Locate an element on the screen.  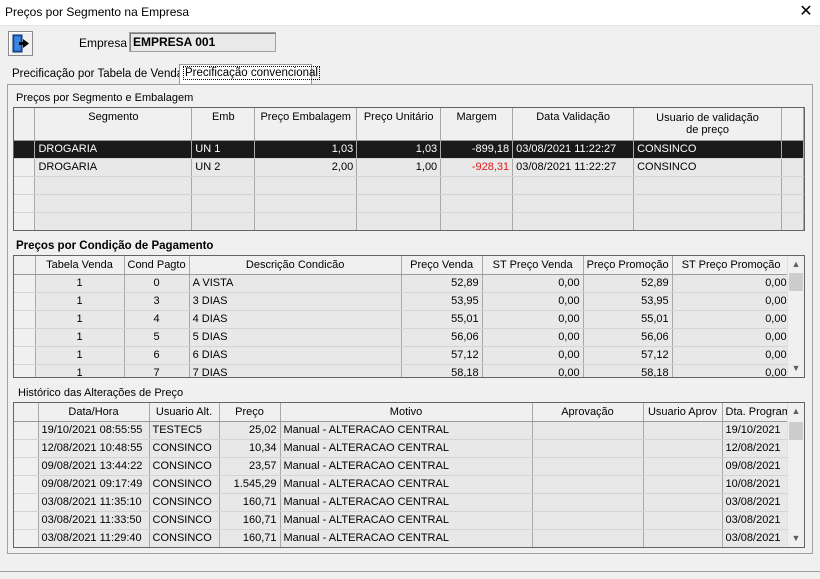
tab-precificacao-convencional: Precificação convencional is located at coordinates (249, 74).